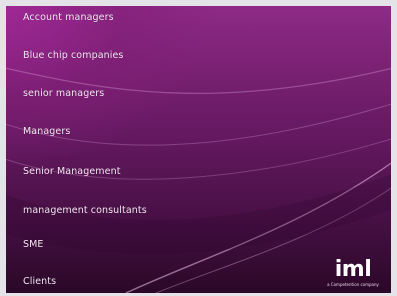  I want to click on logo-tagline: a Competention company, so click(353, 284).